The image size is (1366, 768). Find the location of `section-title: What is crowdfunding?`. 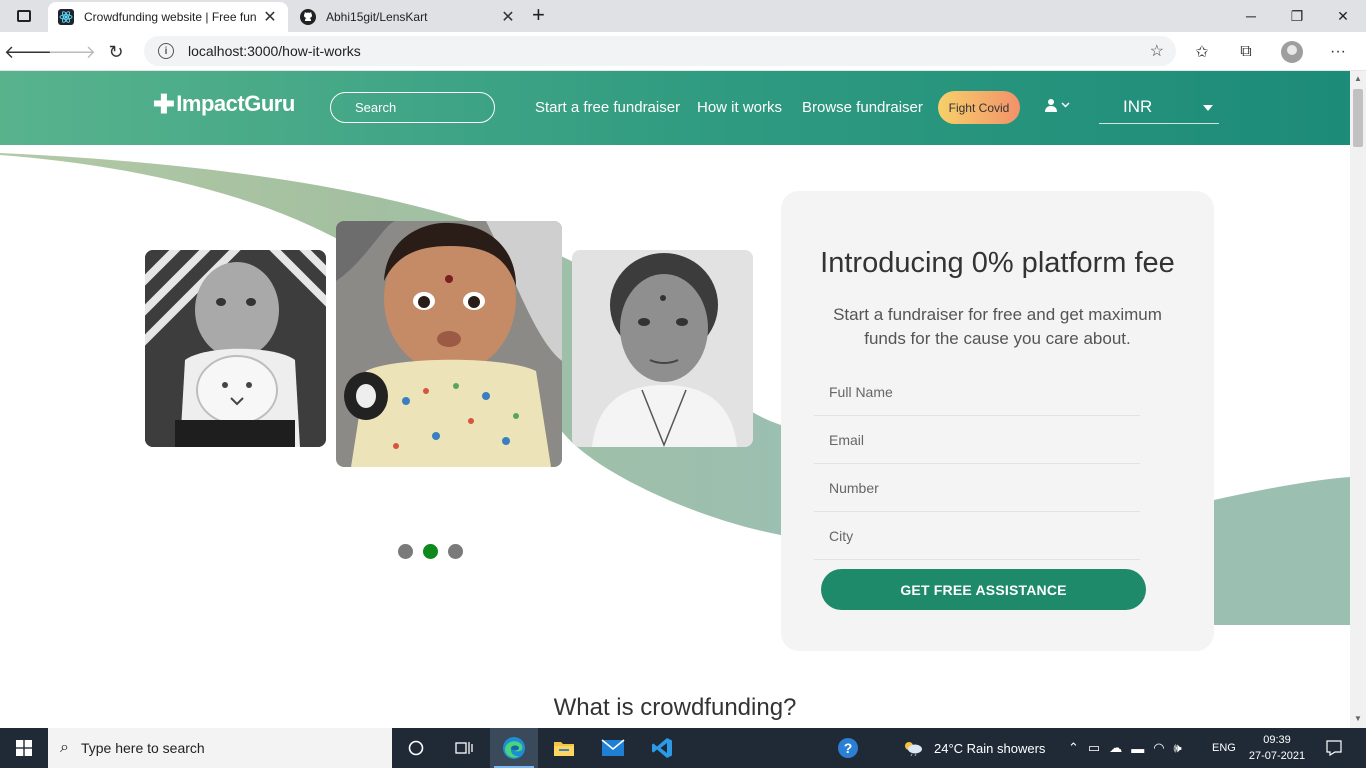

section-title: What is crowdfunding? is located at coordinates (675, 707).